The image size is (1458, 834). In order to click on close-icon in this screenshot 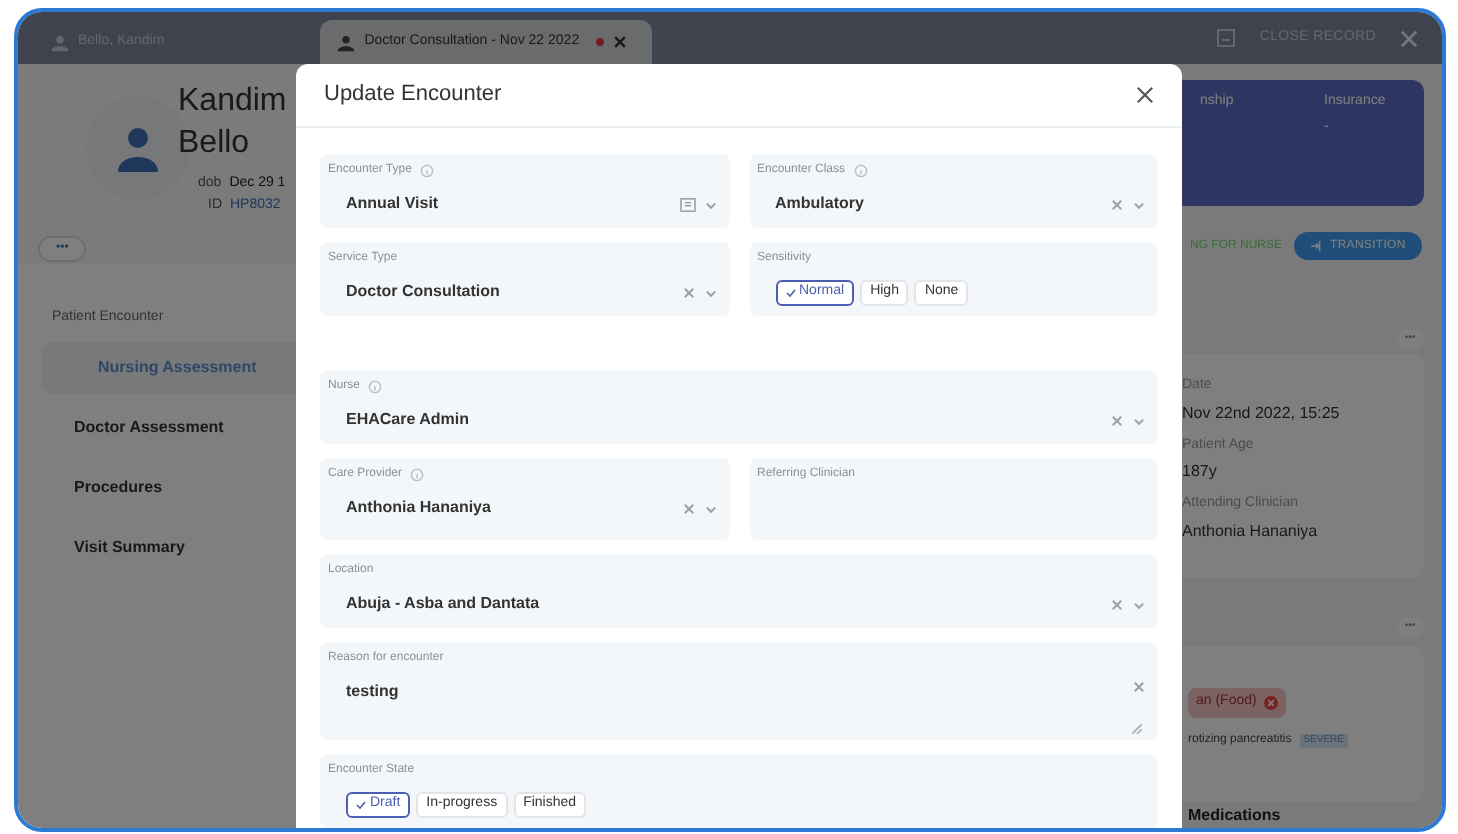, I will do `click(1409, 38)`.